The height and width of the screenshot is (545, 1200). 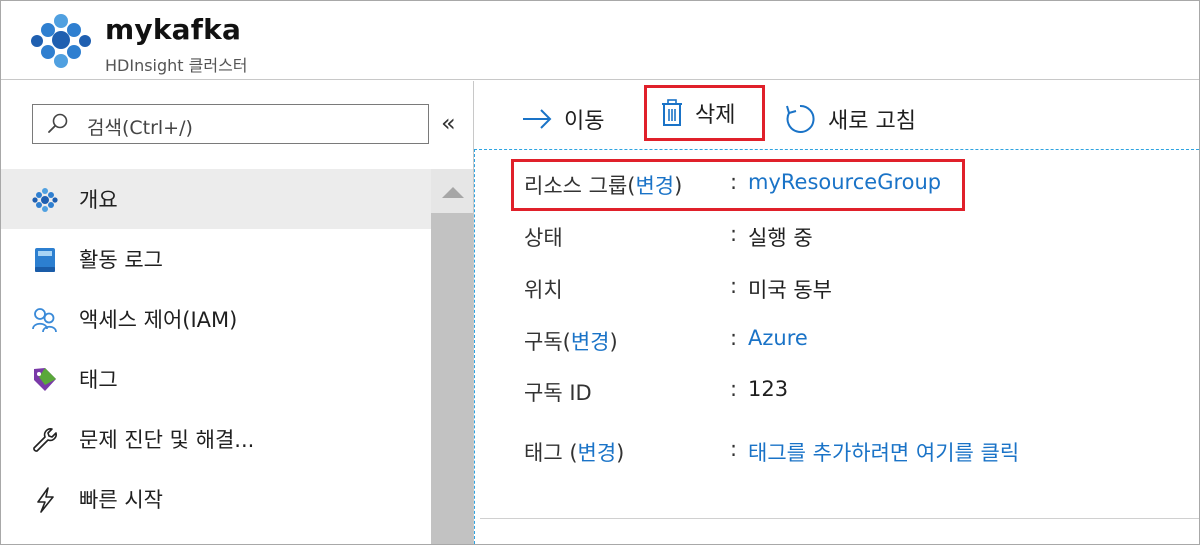 I want to click on page-title: mykafka, so click(x=173, y=29).